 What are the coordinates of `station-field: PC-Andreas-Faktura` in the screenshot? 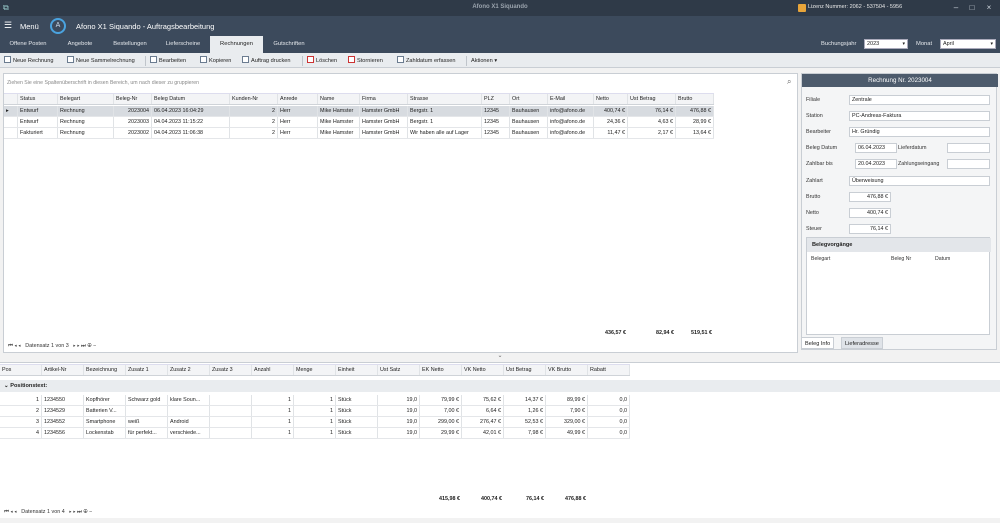 It's located at (919, 116).